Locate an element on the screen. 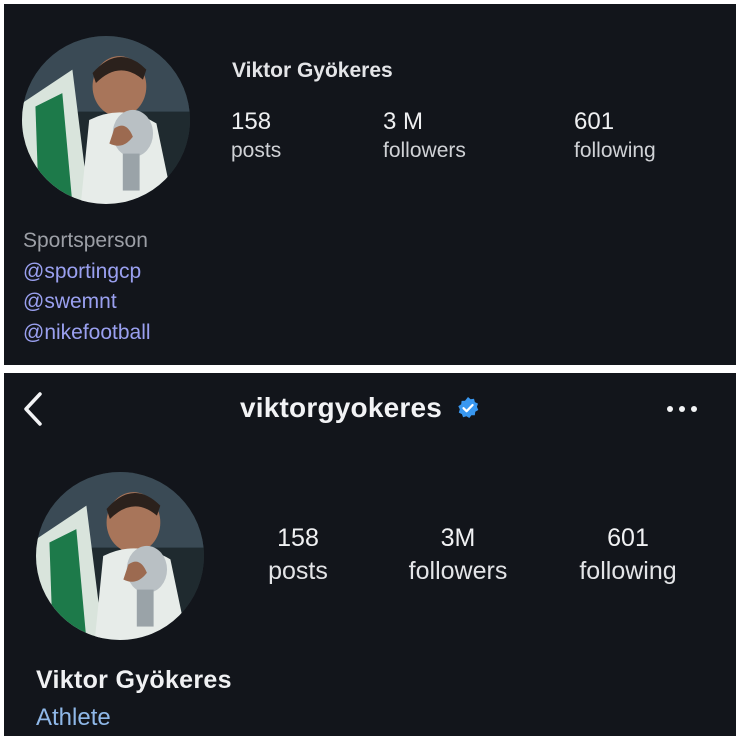  username: viktorgyokeres is located at coordinates (341, 407).